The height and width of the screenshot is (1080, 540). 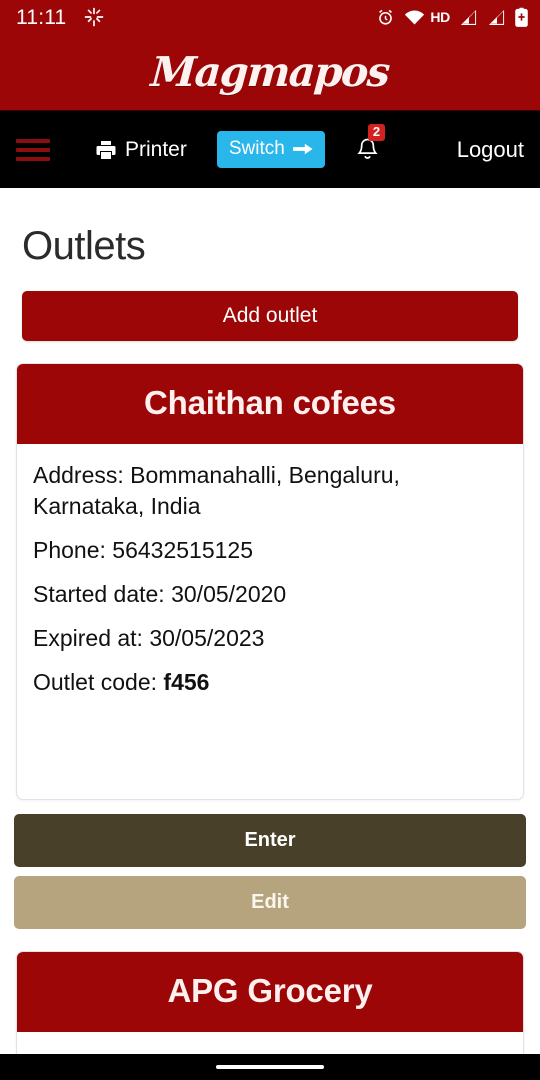 I want to click on outlet-name: Chaithan cofees, so click(x=270, y=404).